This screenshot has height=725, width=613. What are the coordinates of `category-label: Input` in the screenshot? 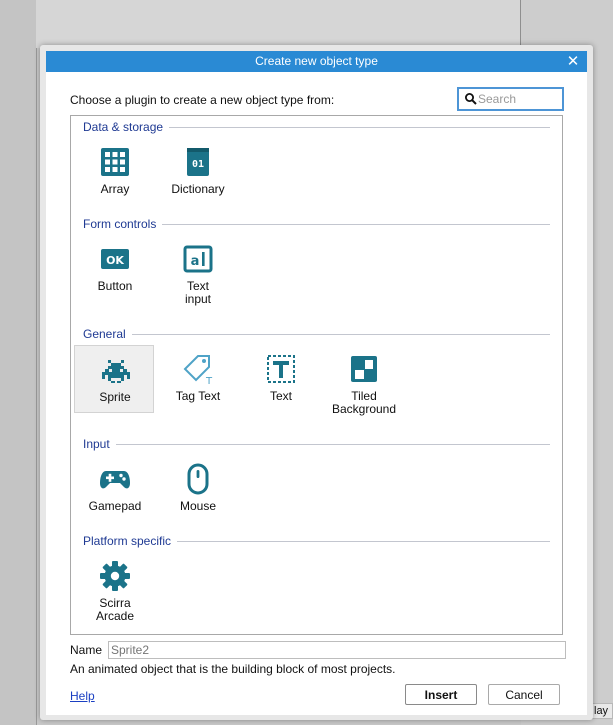 It's located at (99, 444).